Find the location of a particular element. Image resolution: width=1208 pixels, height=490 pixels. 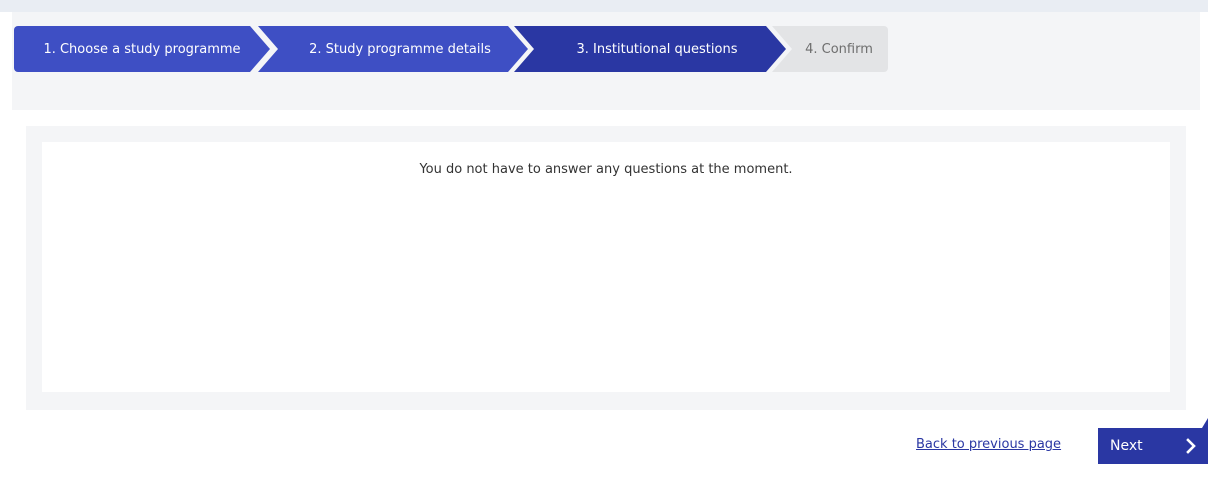

step-label: 4. Confirm is located at coordinates (839, 49).